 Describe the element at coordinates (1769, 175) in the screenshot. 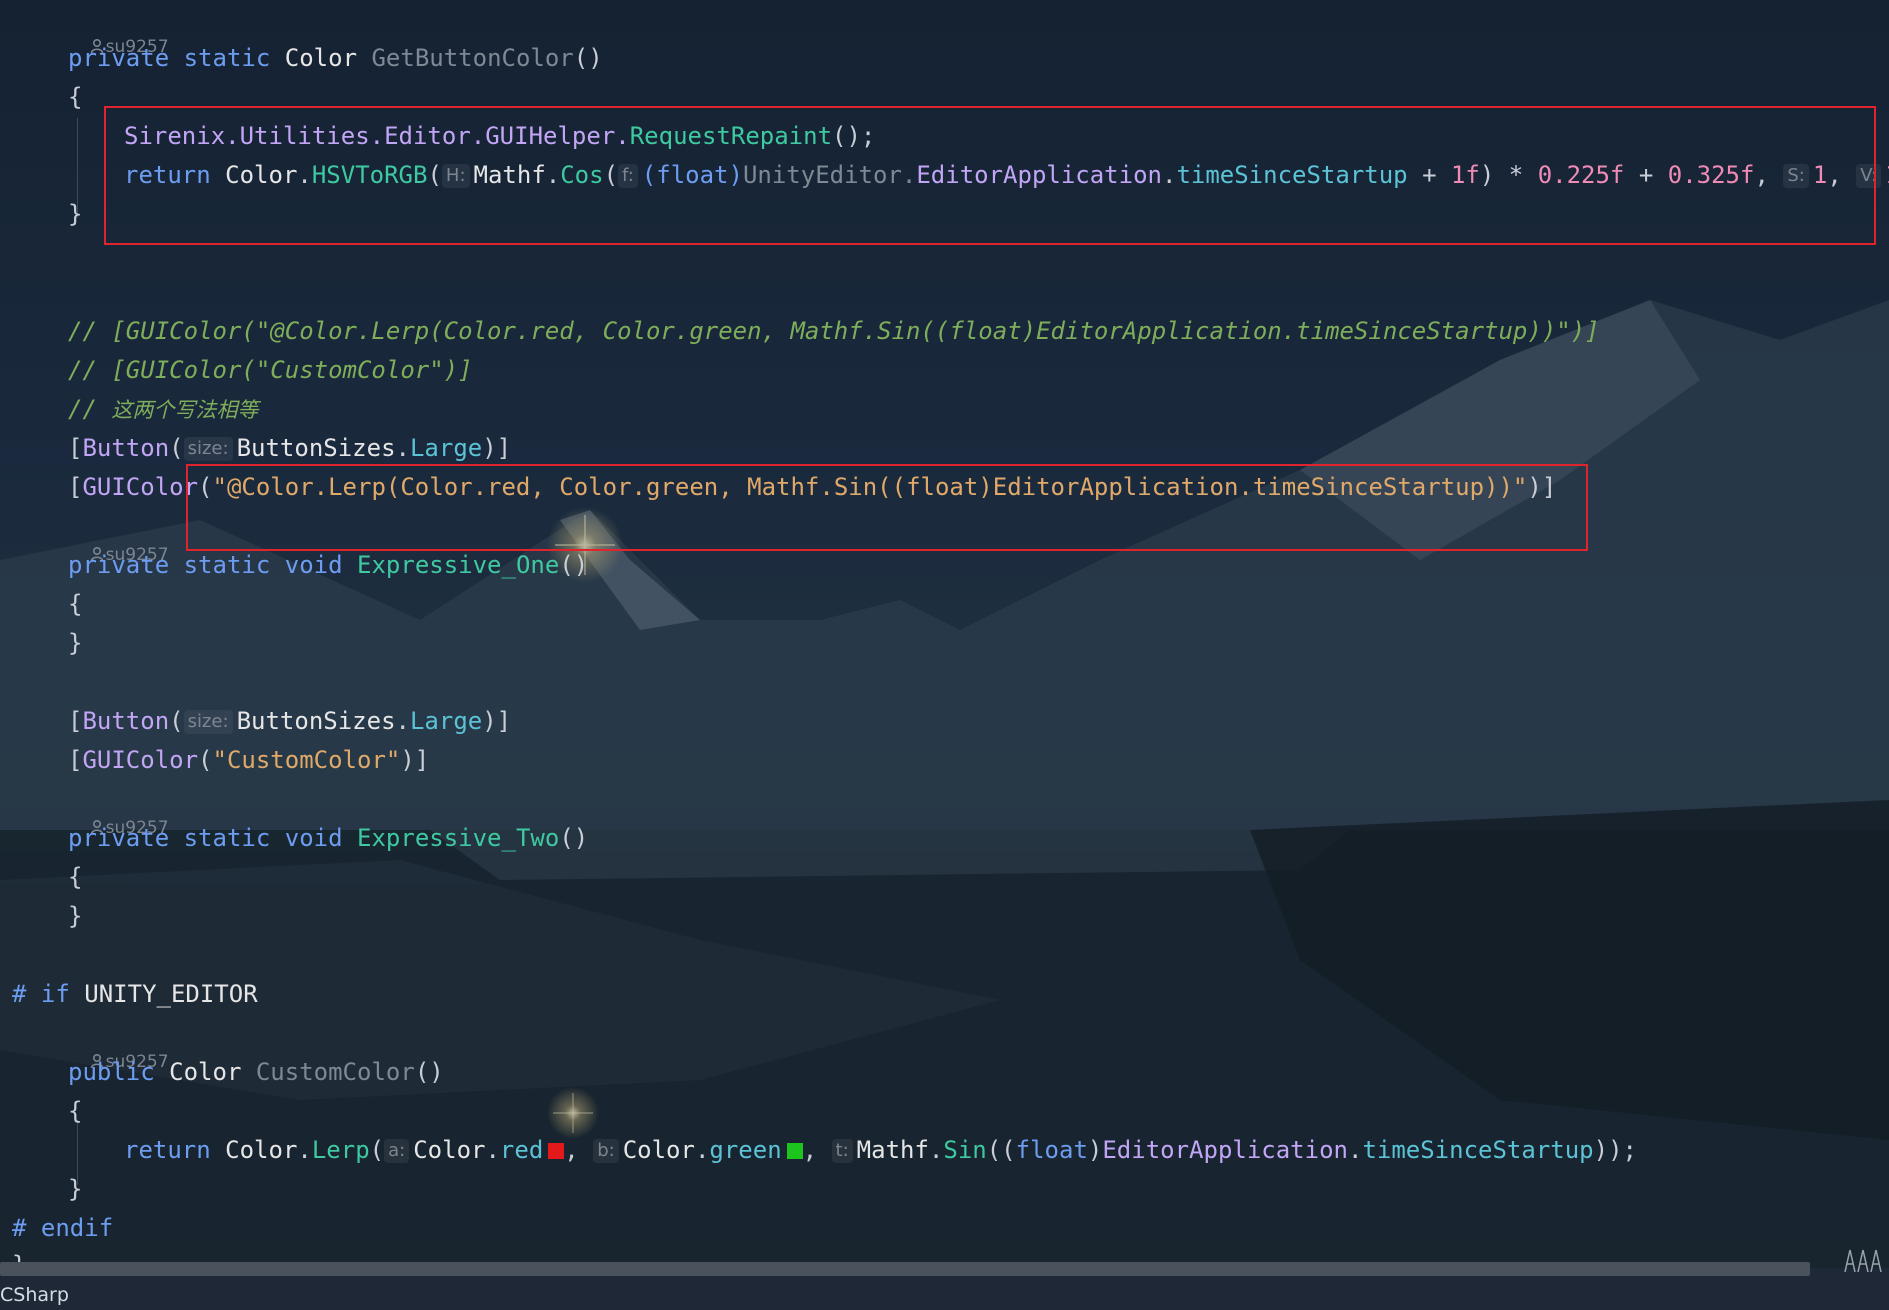

I see `punctuation: ,` at that location.